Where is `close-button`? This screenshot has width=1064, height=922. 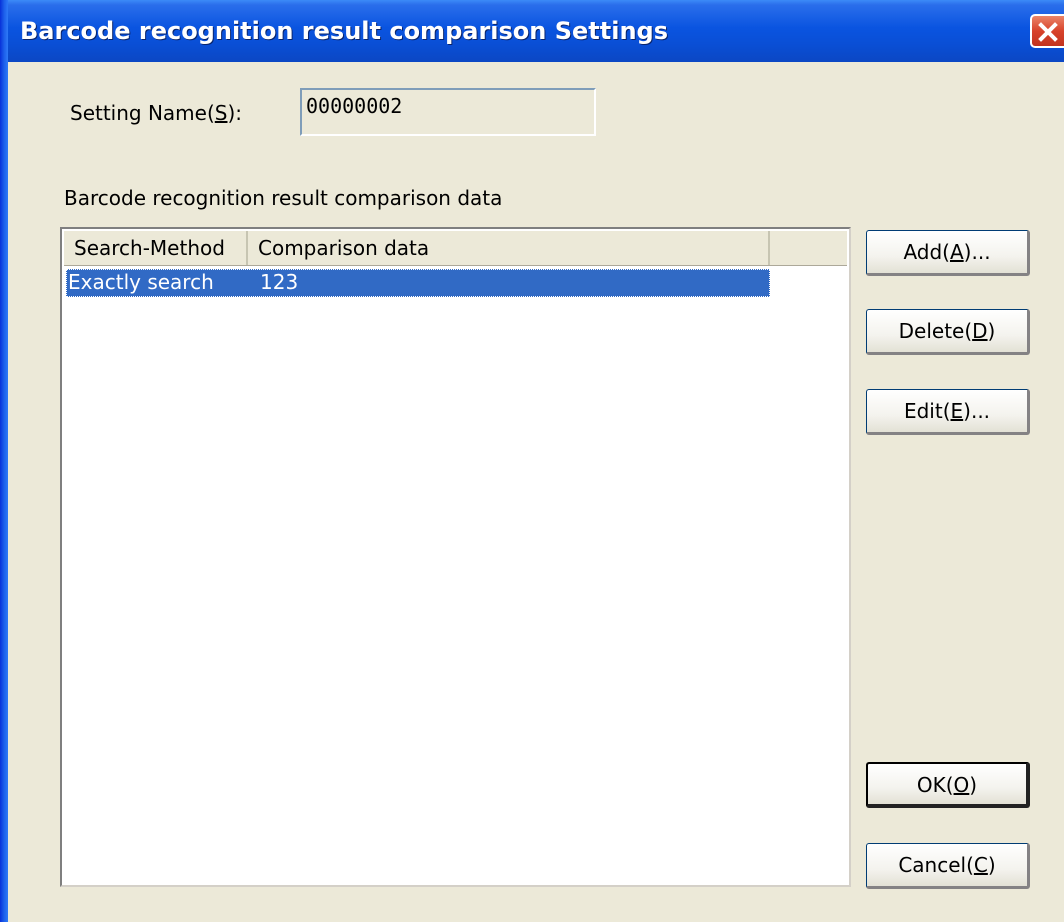 close-button is located at coordinates (1047, 31).